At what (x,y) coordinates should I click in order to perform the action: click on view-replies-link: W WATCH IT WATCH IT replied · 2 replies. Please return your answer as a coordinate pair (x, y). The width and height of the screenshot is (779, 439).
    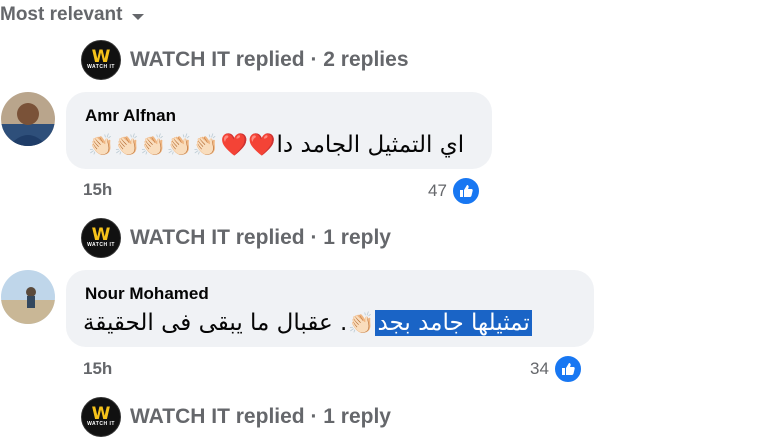
    Looking at the image, I should click on (245, 60).